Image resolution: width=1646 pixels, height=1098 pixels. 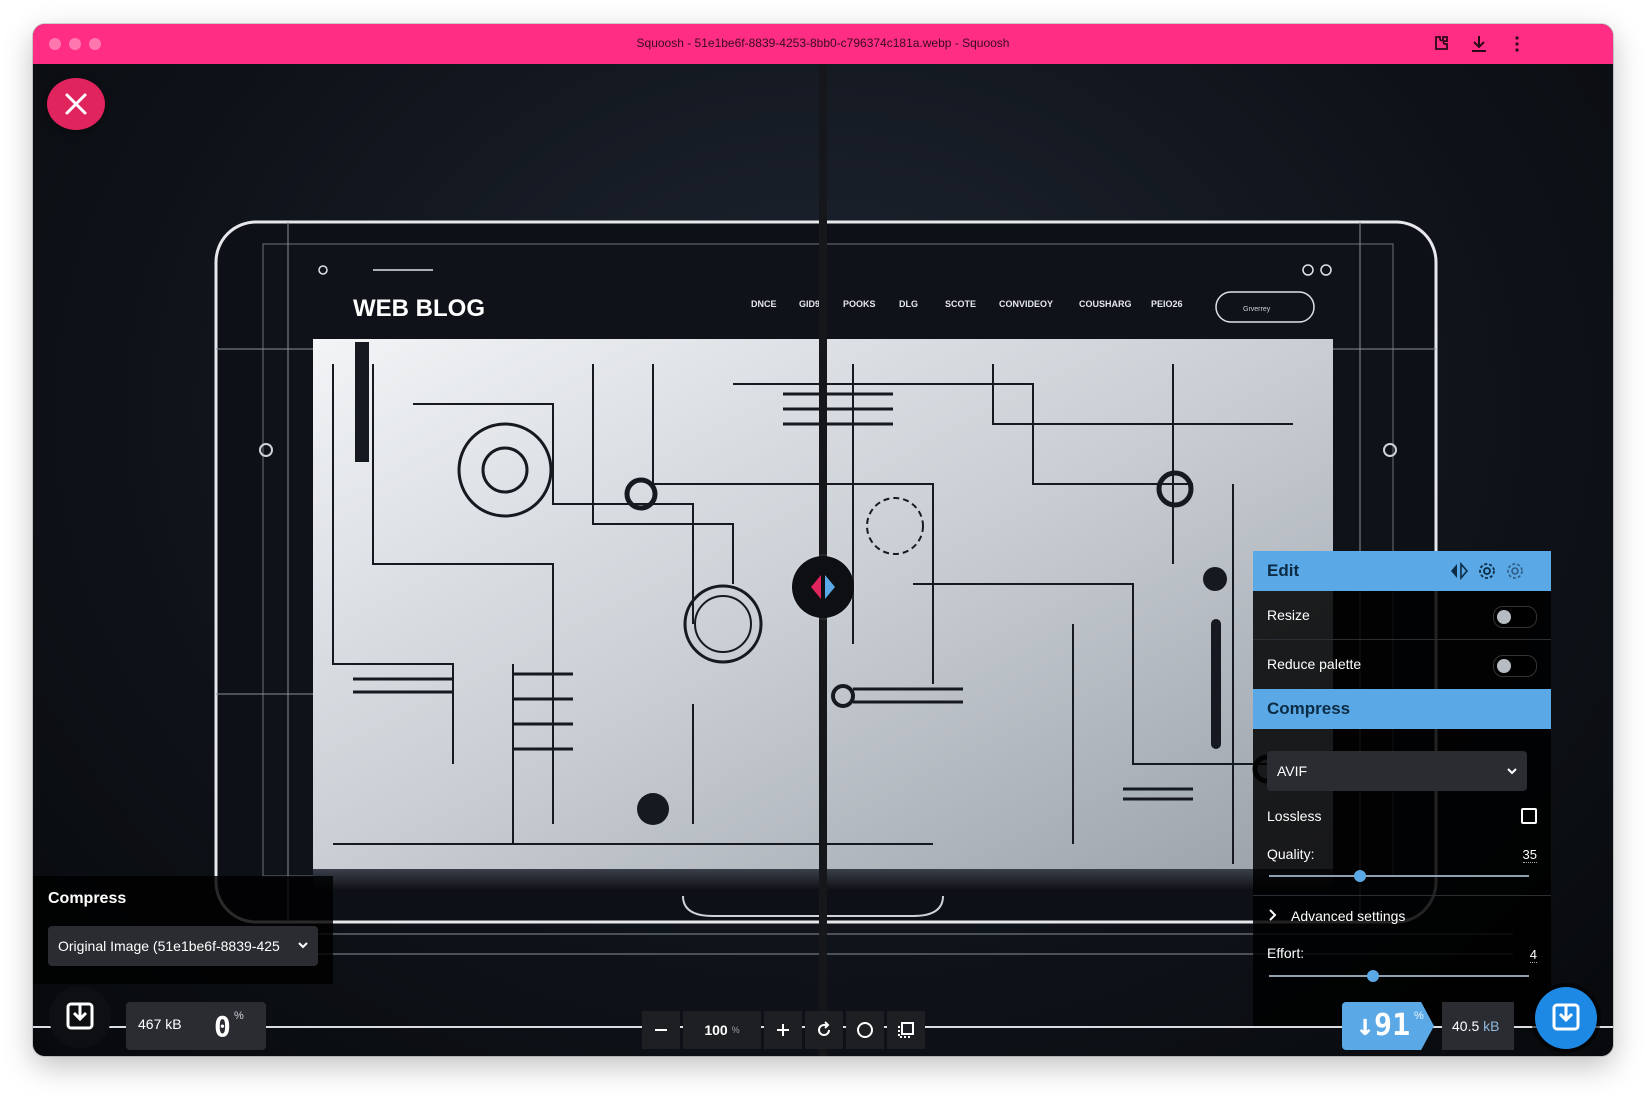 What do you see at coordinates (1292, 771) in the screenshot?
I see `format-value: AVIF` at bounding box center [1292, 771].